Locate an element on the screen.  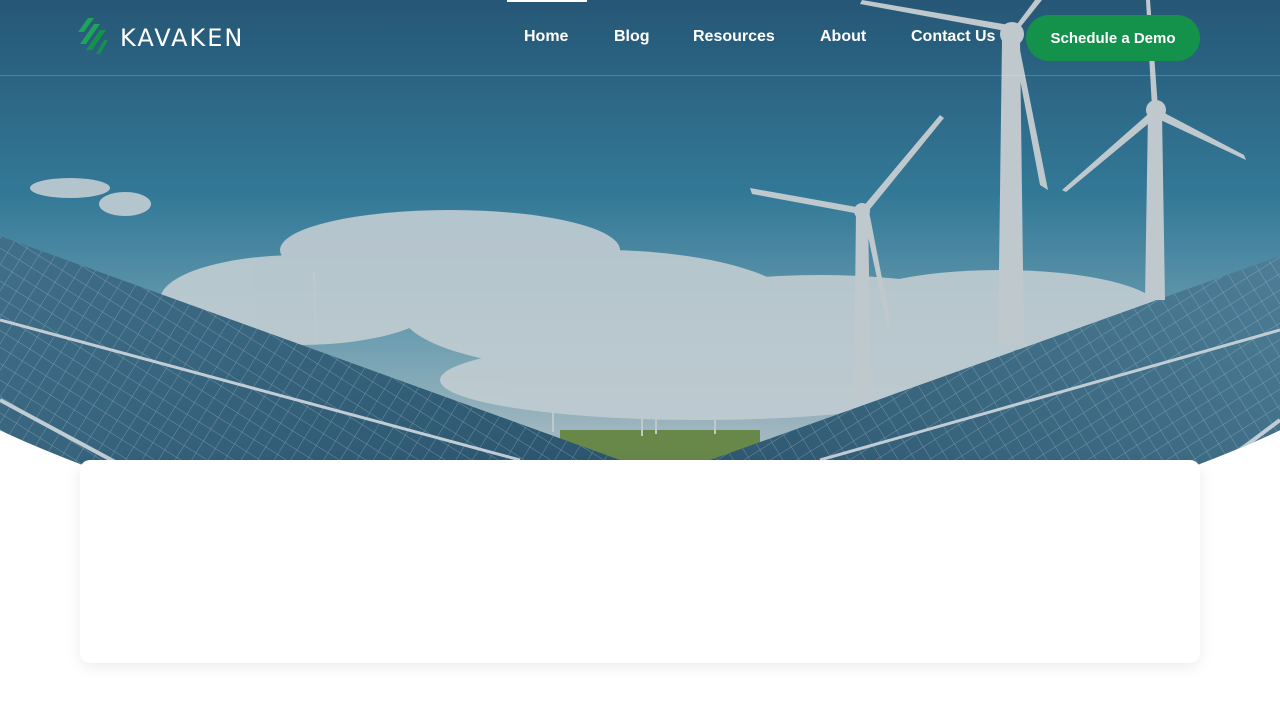
stripes-logo-icon is located at coordinates (93, 38).